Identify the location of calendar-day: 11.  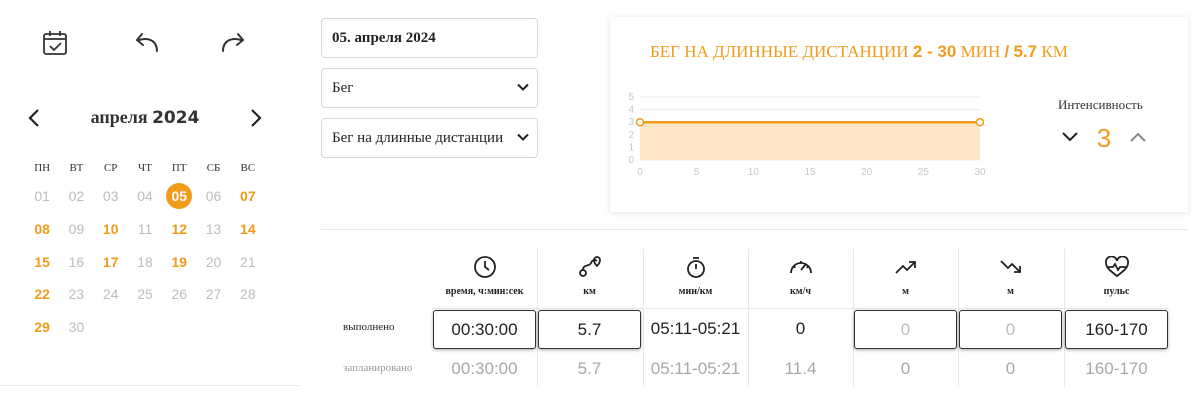
(145, 229).